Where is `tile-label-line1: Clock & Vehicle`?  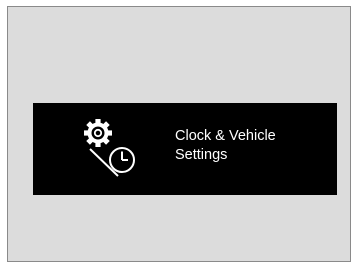 tile-label-line1: Clock & Vehicle is located at coordinates (225, 136).